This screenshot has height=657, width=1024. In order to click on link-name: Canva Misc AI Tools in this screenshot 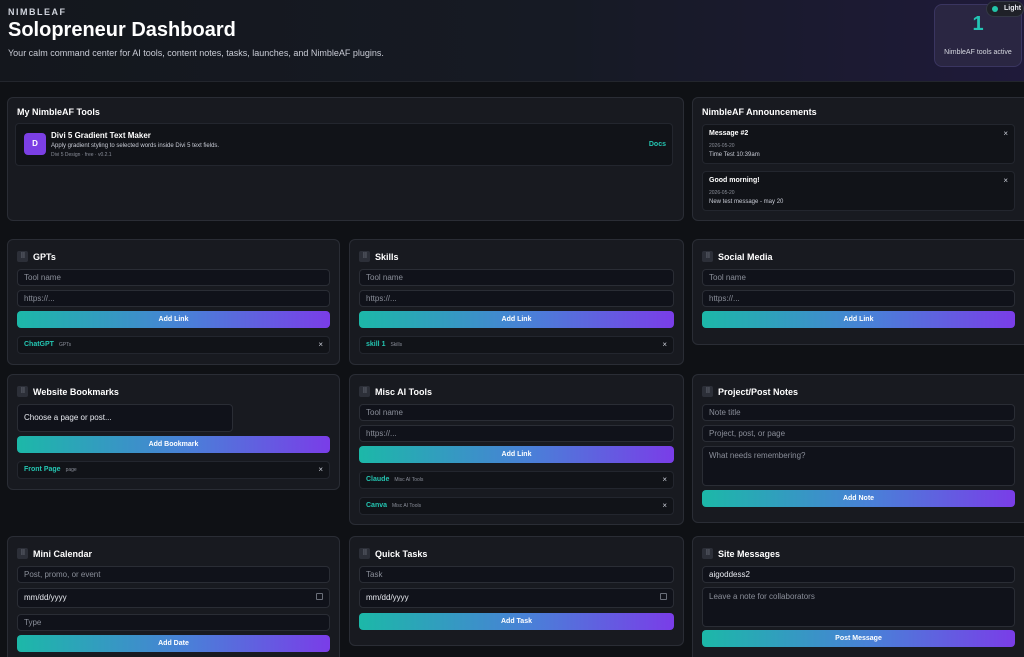, I will do `click(393, 505)`.